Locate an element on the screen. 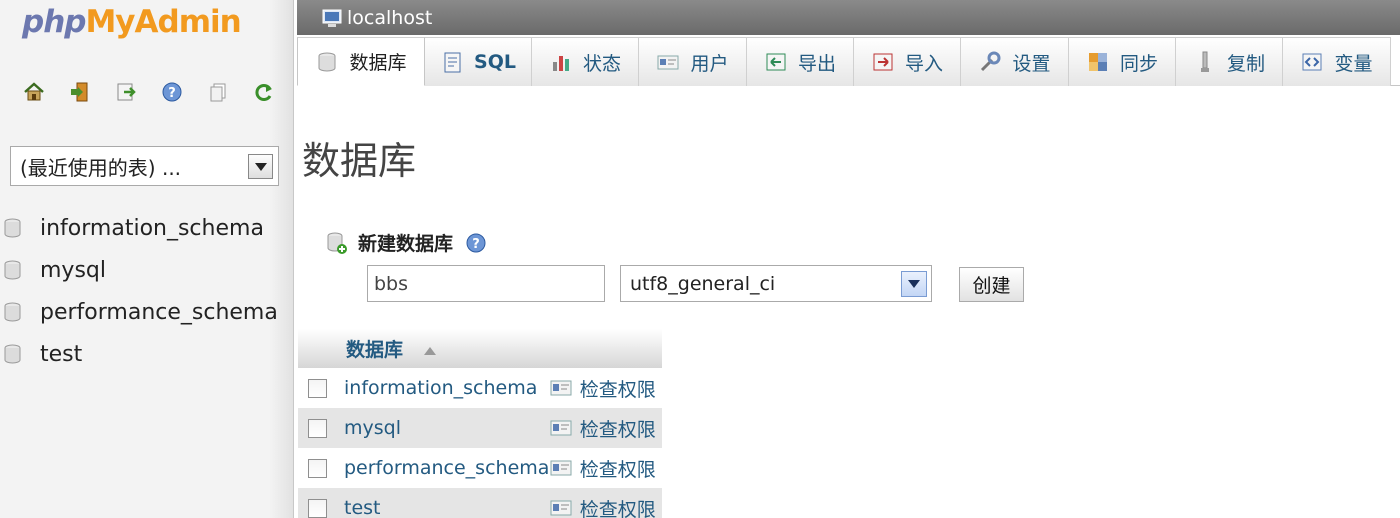 The height and width of the screenshot is (518, 1400). create-database-icon is located at coordinates (337, 243).